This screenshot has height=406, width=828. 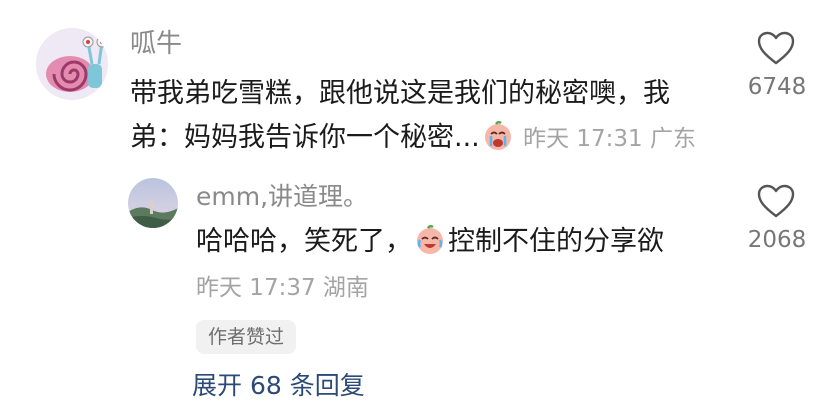 I want to click on comment-location: 广东, so click(x=672, y=139).